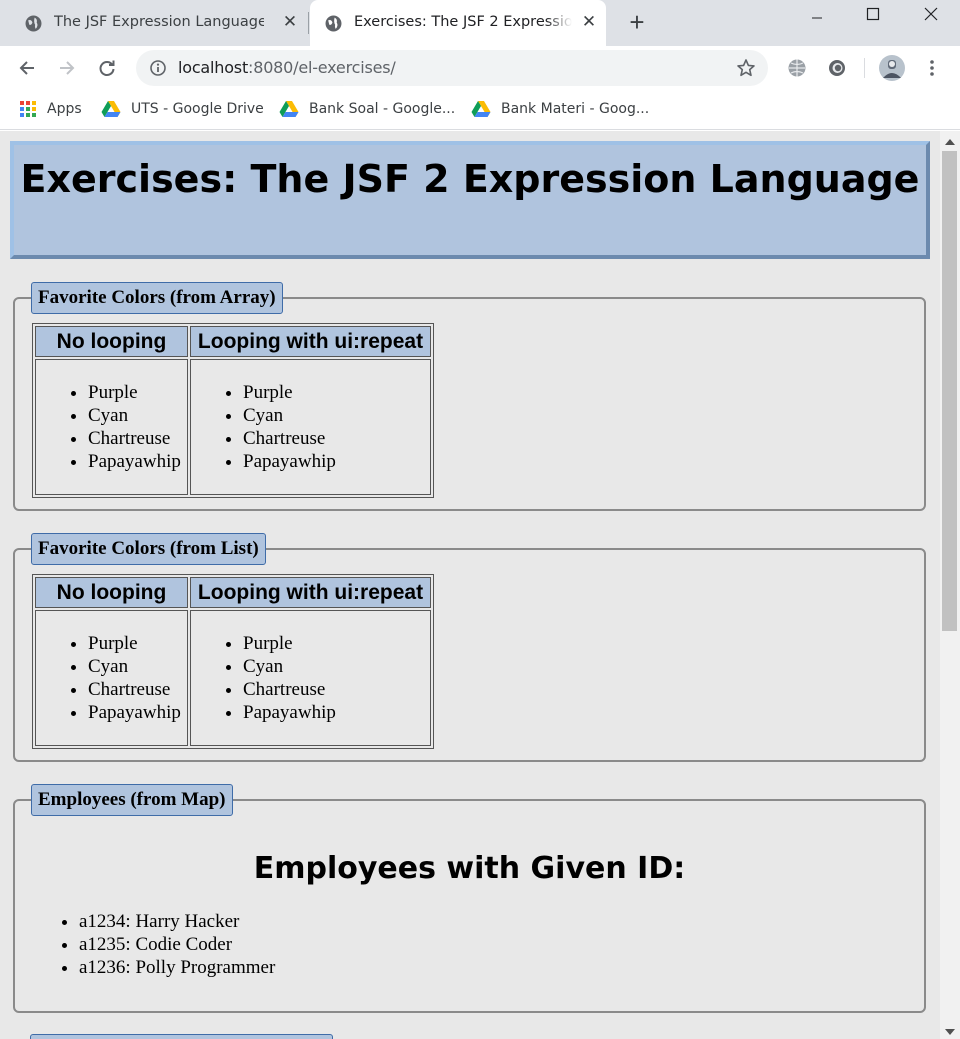  I want to click on next-fieldset-legend, so click(181, 1036).